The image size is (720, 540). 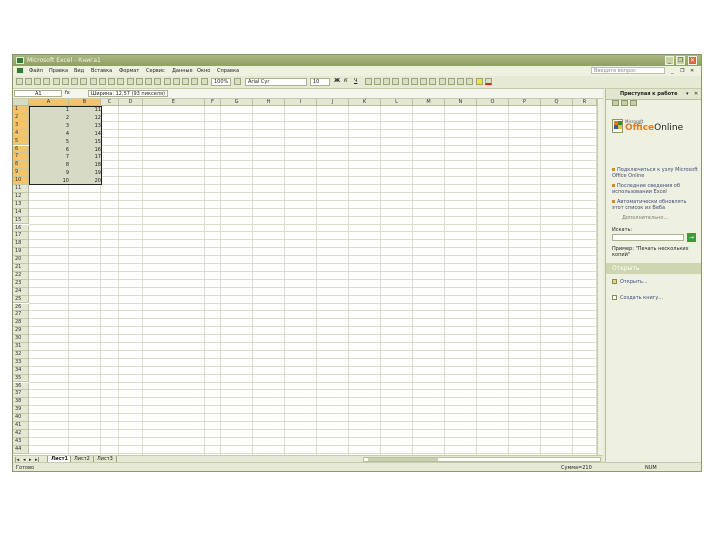 What do you see at coordinates (85, 165) in the screenshot?
I see `cell-b8: 18` at bounding box center [85, 165].